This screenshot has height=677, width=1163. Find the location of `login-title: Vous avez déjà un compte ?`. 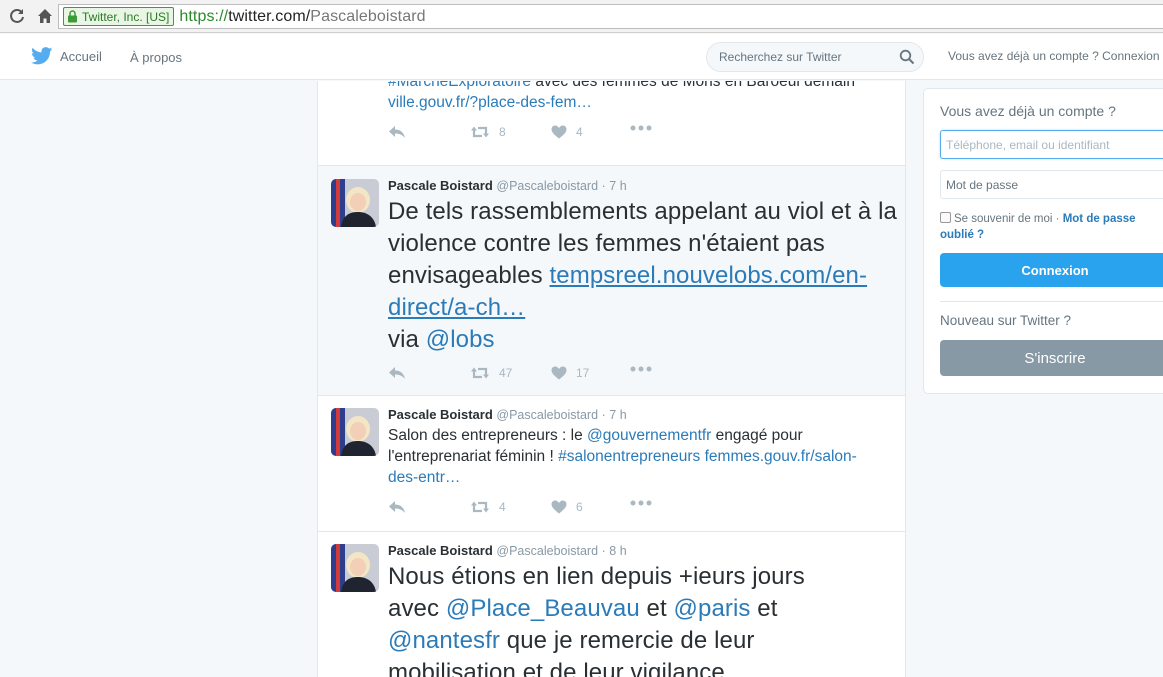

login-title: Vous avez déjà un compte ? is located at coordinates (1028, 111).